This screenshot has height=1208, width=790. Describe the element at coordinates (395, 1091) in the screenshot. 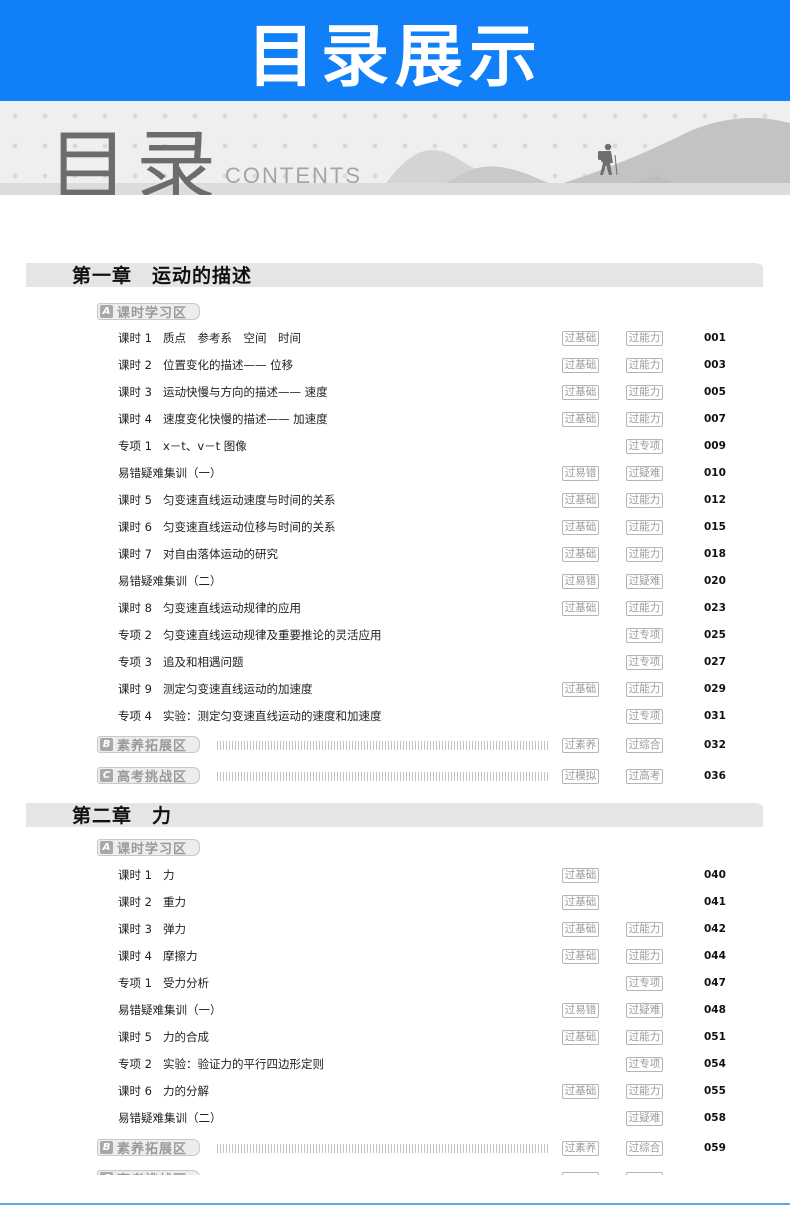

I see `toc-row: 课时 6 力的分解 过基础 过能力 055` at that location.